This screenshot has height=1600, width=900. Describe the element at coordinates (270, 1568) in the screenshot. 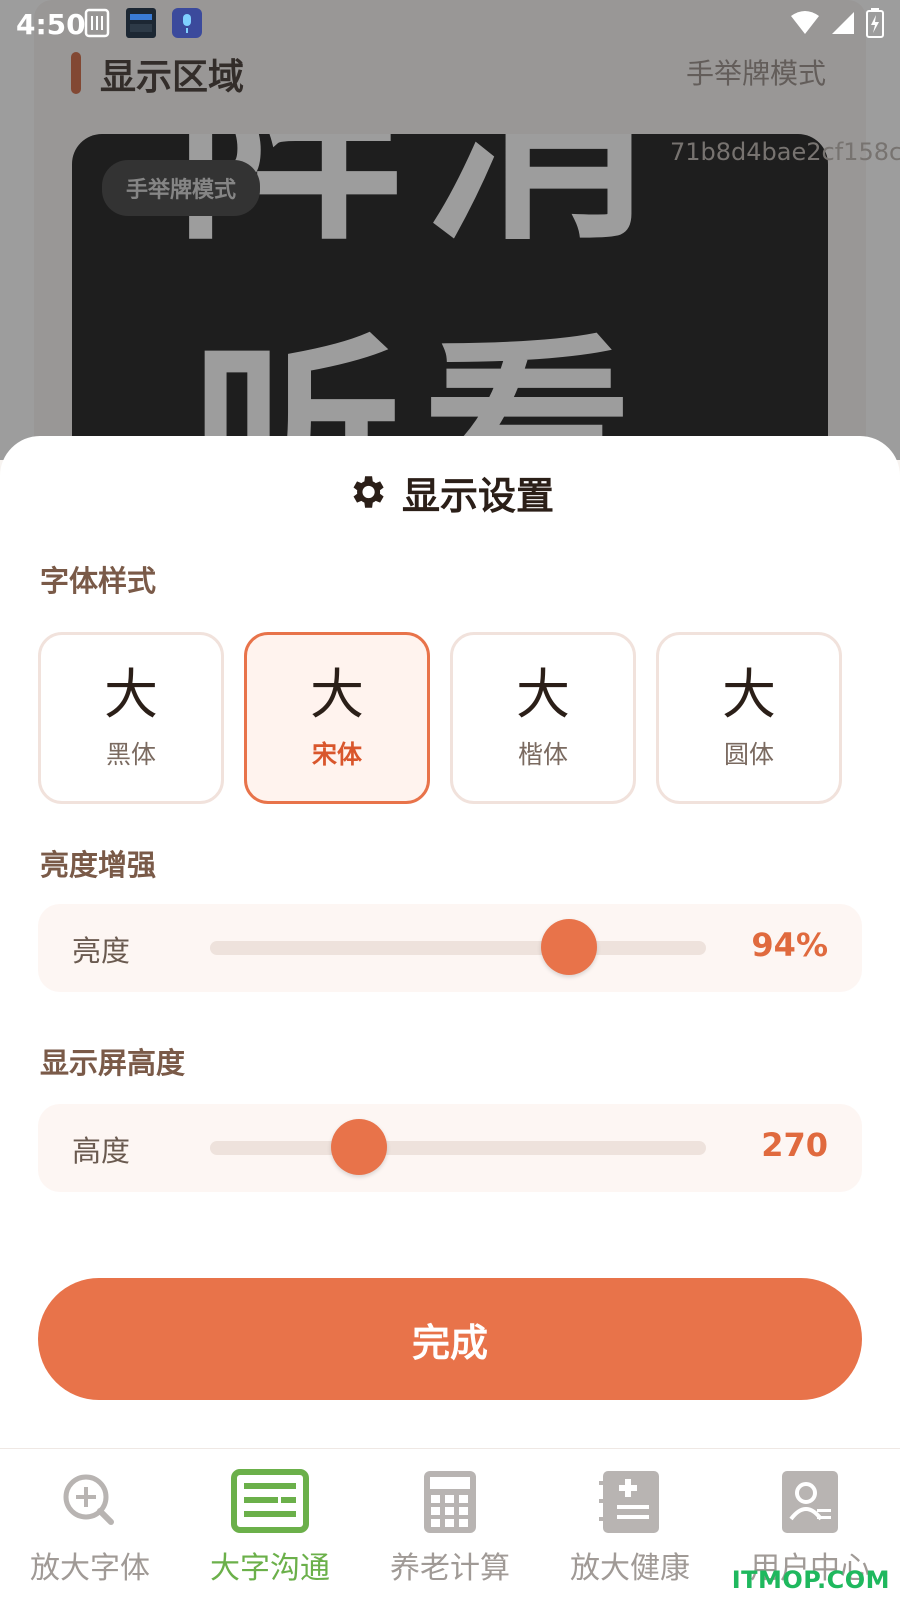

I see `nav-label: 大字沟通` at that location.